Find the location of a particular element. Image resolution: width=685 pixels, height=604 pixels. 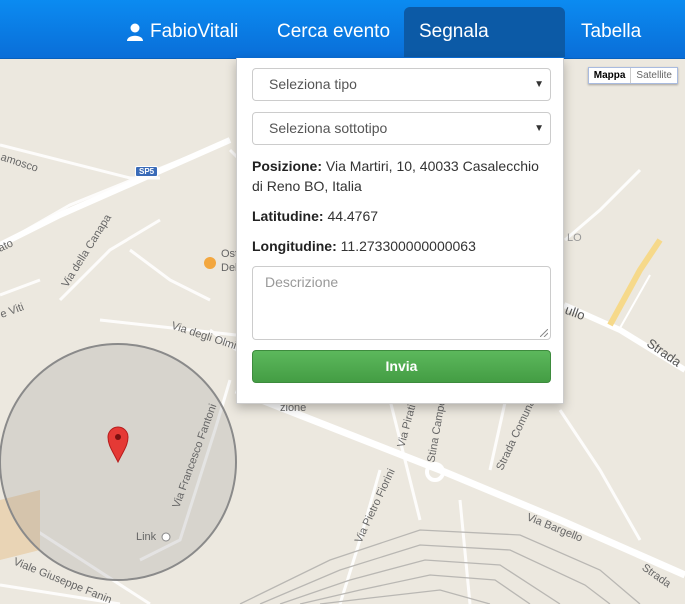

subtype-select-value: Seleziona sottotipo is located at coordinates (328, 128).